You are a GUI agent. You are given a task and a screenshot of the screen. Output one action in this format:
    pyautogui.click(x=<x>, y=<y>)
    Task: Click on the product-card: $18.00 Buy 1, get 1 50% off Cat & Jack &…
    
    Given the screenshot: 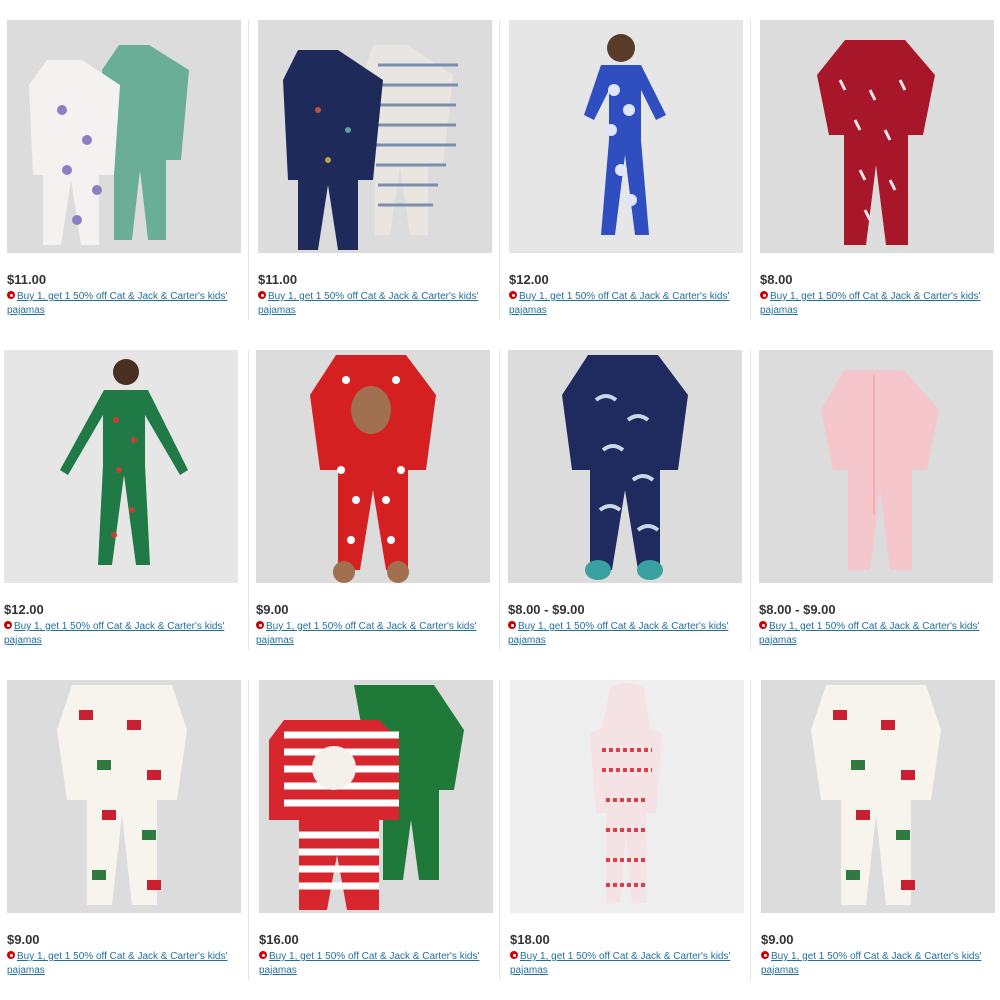 What is the action you would take?
    pyautogui.click(x=627, y=829)
    